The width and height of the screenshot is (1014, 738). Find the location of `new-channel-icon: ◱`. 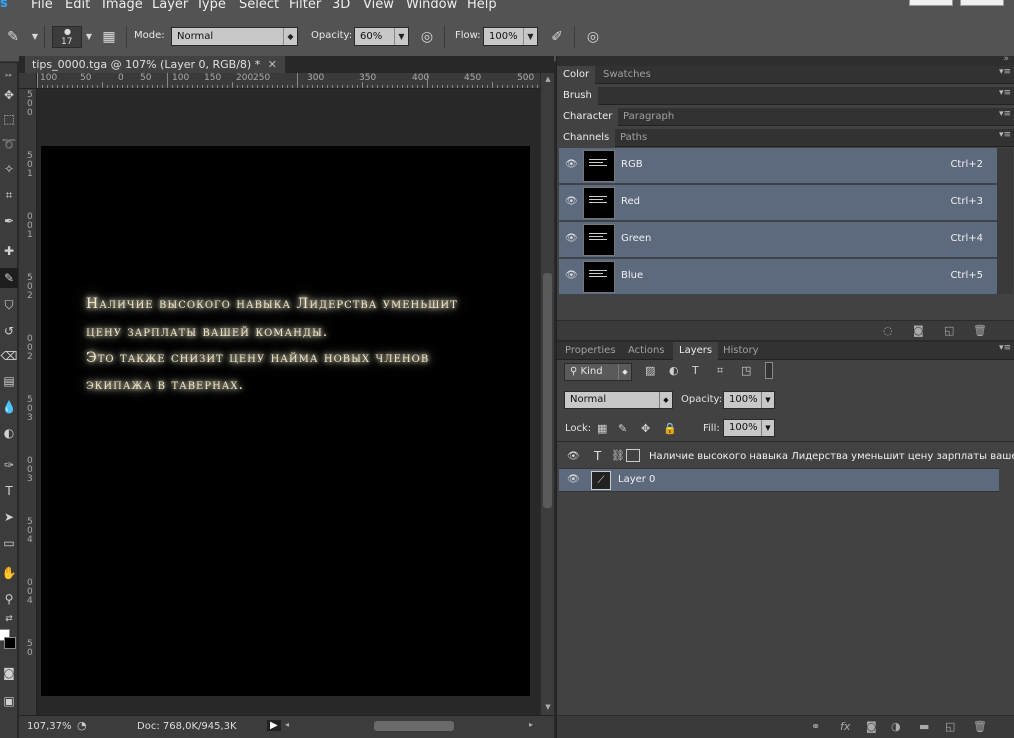

new-channel-icon: ◱ is located at coordinates (949, 330).